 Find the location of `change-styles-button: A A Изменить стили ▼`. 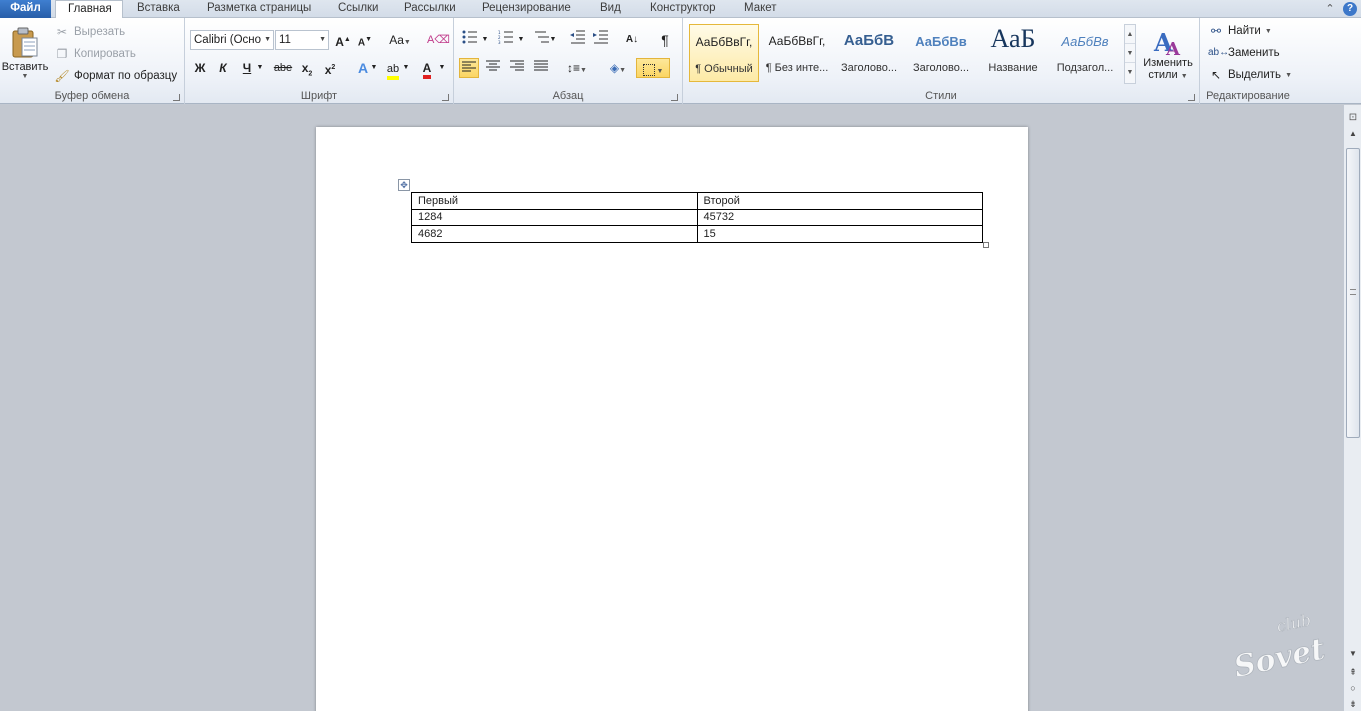

change-styles-button: A A Изменить стили ▼ is located at coordinates (1168, 55).